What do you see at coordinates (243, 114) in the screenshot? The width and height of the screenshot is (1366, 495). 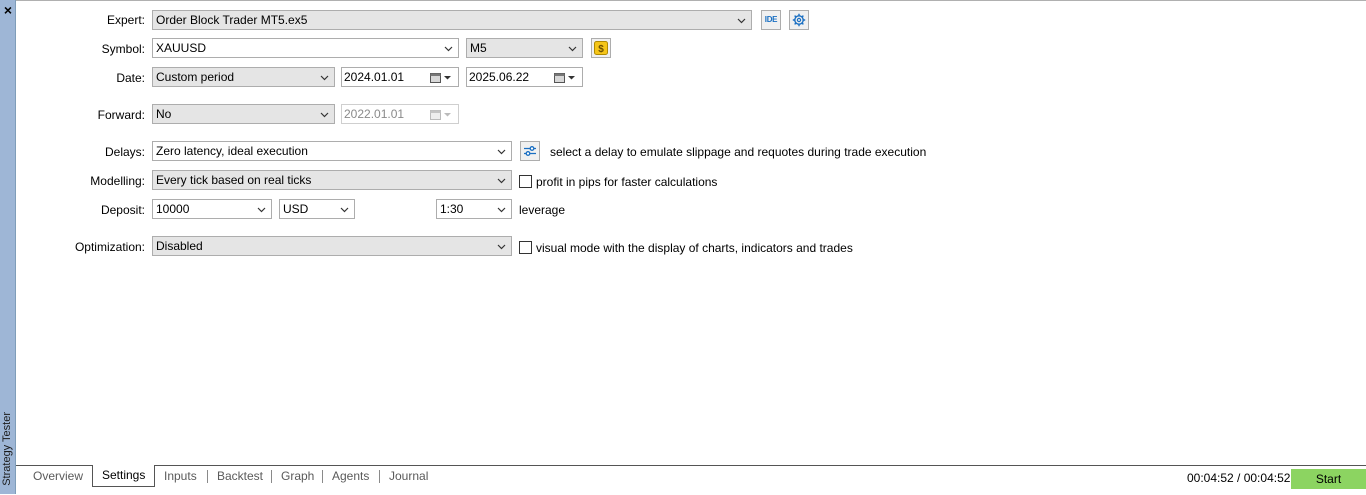 I see `forward-select: No` at bounding box center [243, 114].